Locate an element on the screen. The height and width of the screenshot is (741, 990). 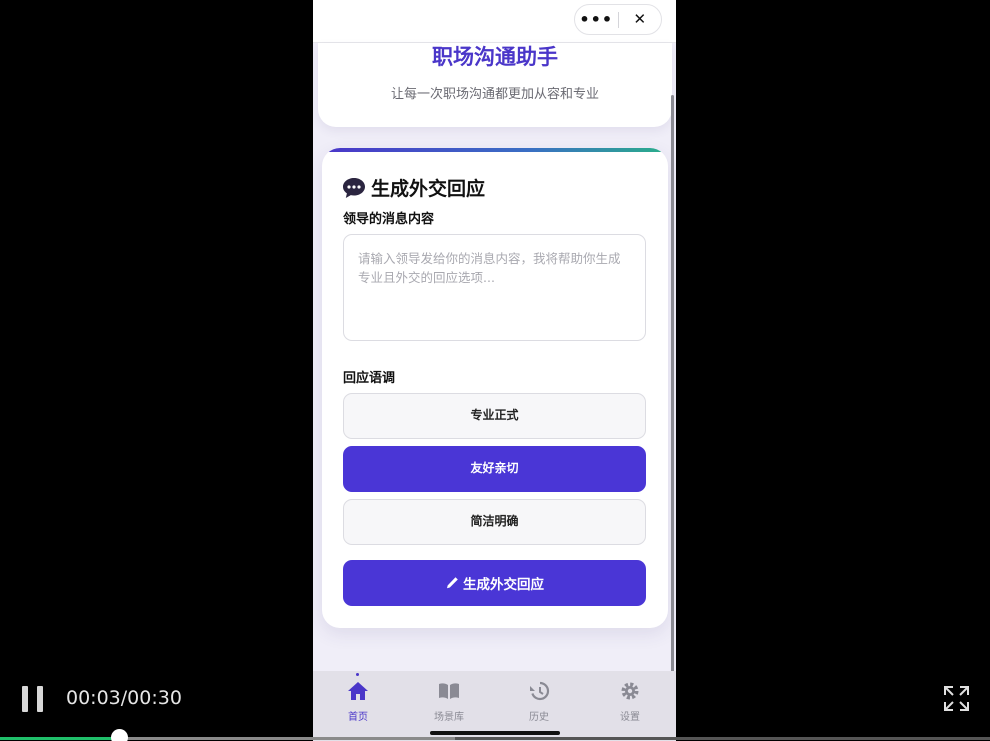
page-scrollbar is located at coordinates (672, 392).